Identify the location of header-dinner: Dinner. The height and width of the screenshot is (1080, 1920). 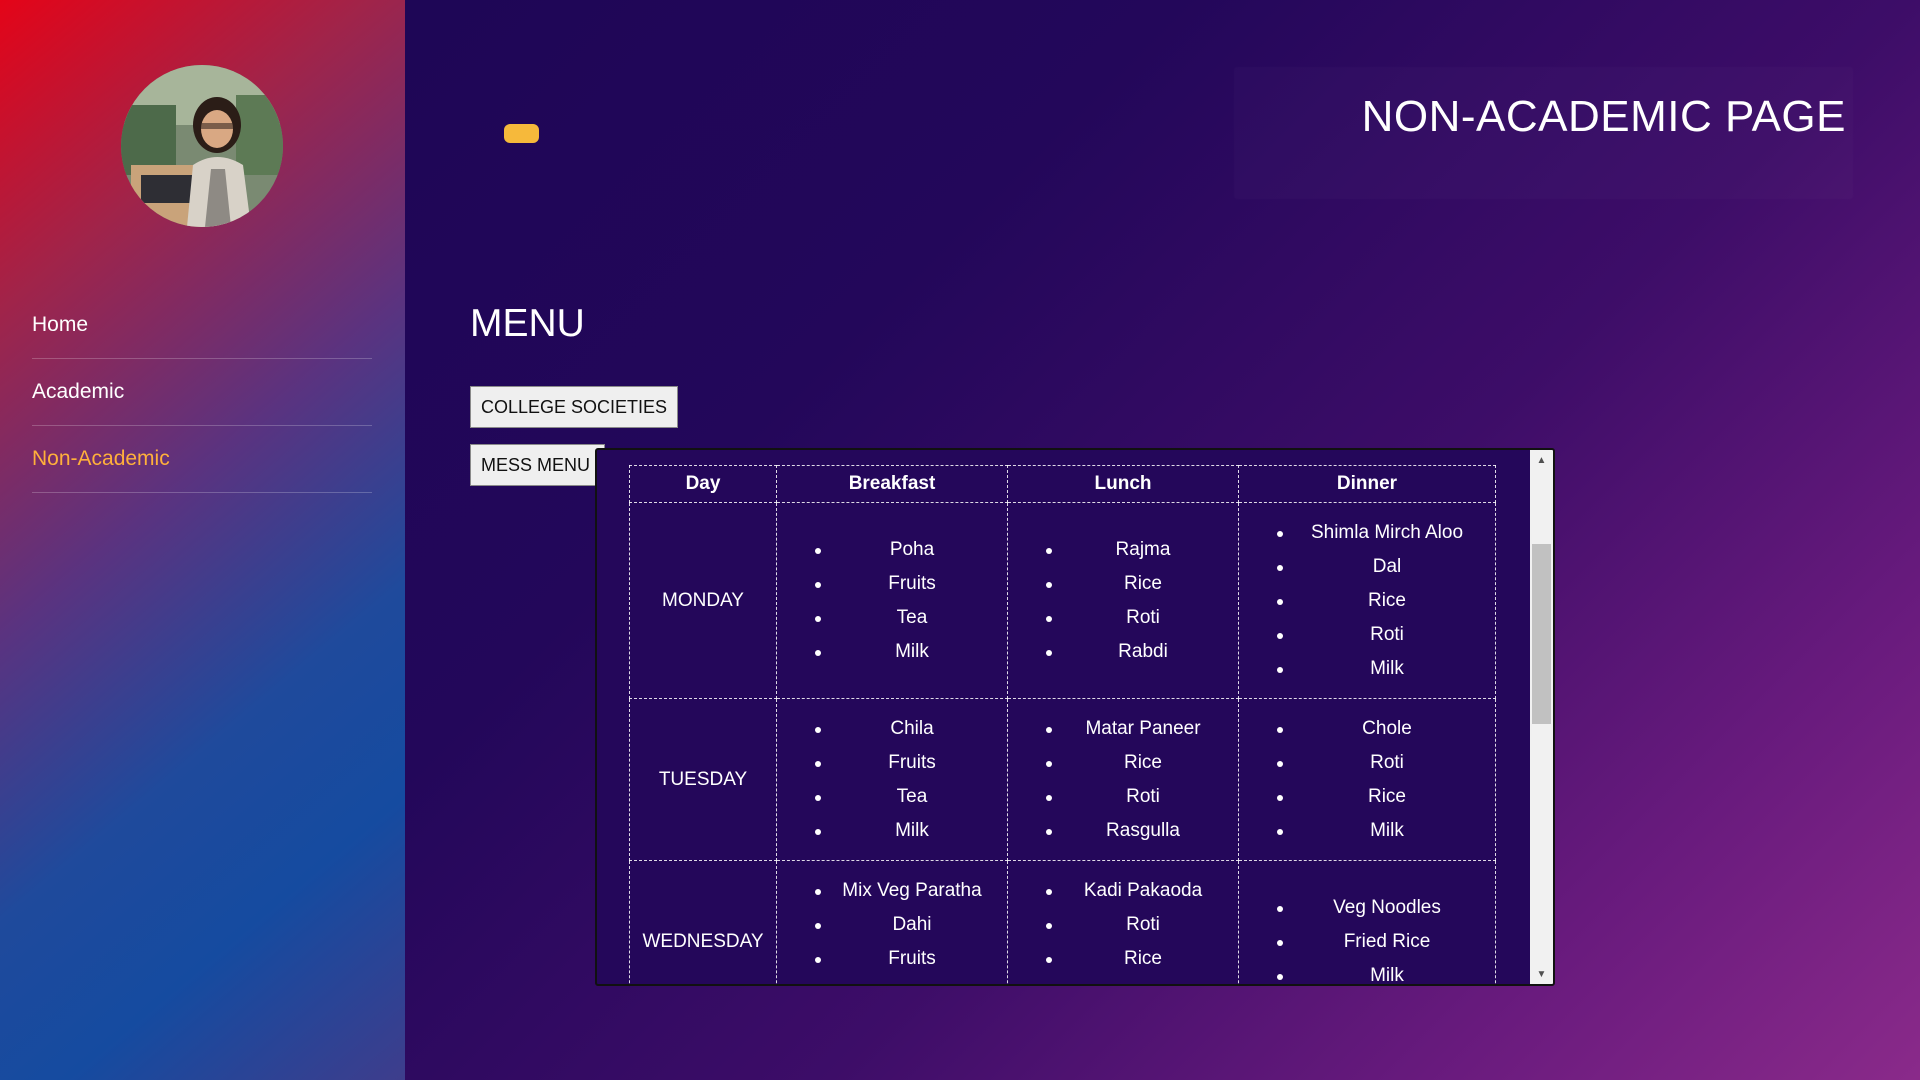
(1367, 484).